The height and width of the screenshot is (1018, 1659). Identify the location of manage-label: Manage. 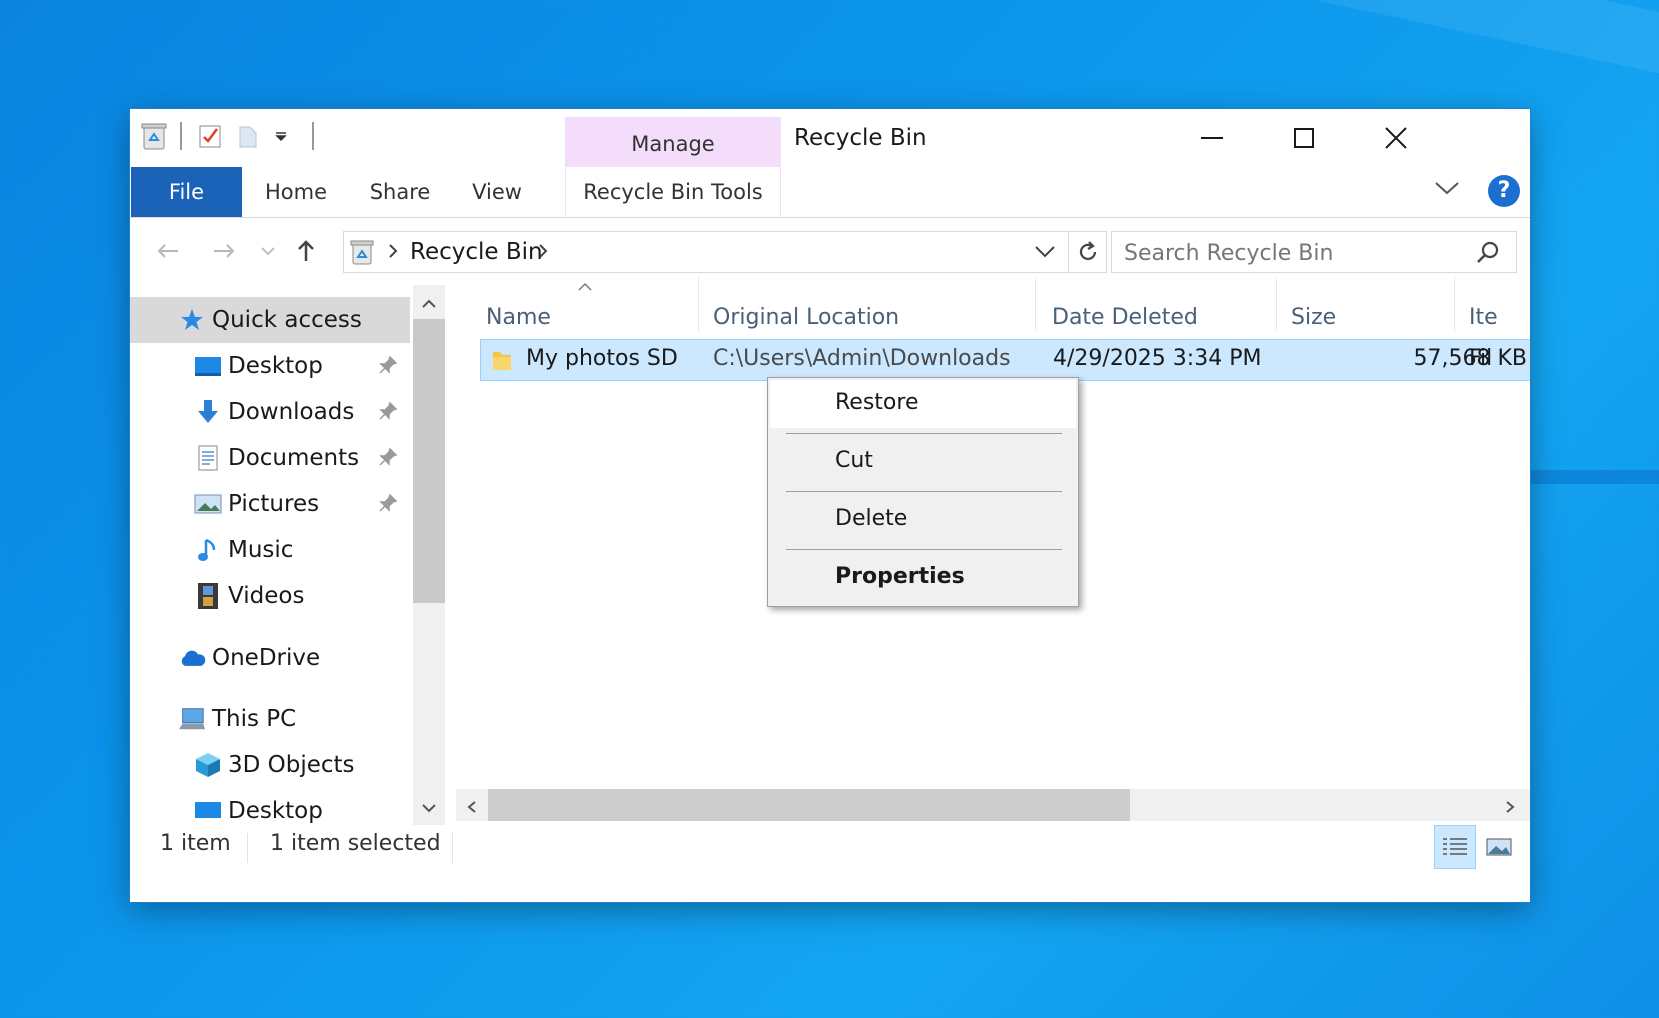
(673, 144).